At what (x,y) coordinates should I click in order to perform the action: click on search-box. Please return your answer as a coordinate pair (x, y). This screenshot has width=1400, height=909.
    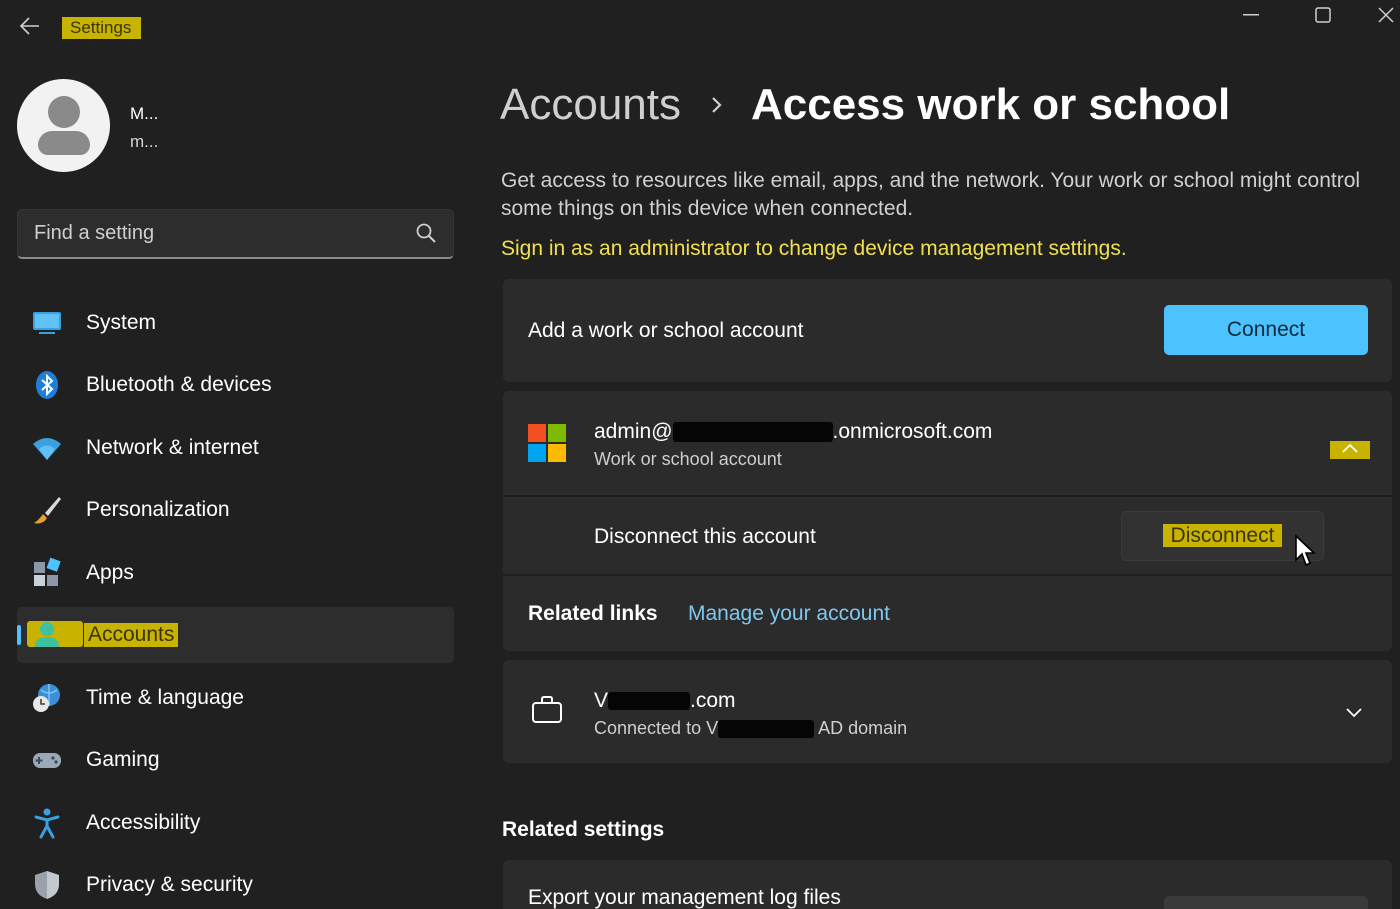
    Looking at the image, I should click on (235, 234).